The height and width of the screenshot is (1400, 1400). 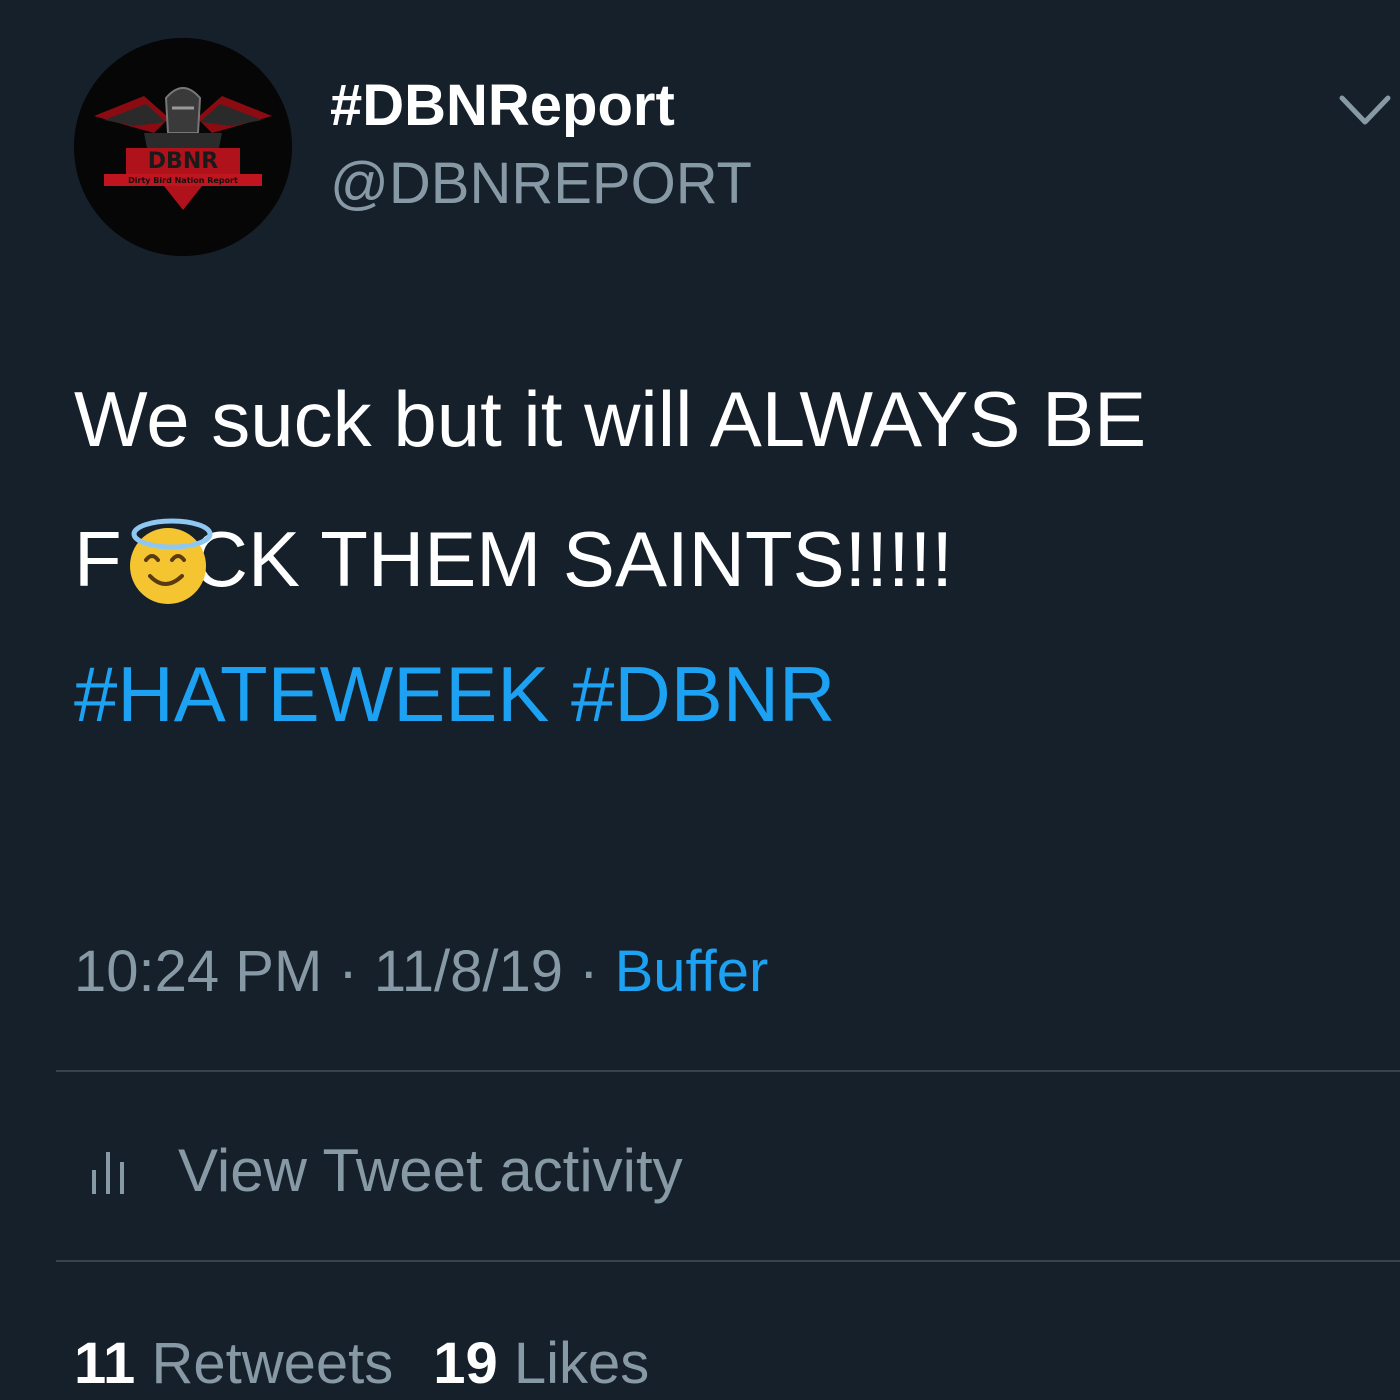 I want to click on smiling-face-with-halo-icon, so click(x=171, y=561).